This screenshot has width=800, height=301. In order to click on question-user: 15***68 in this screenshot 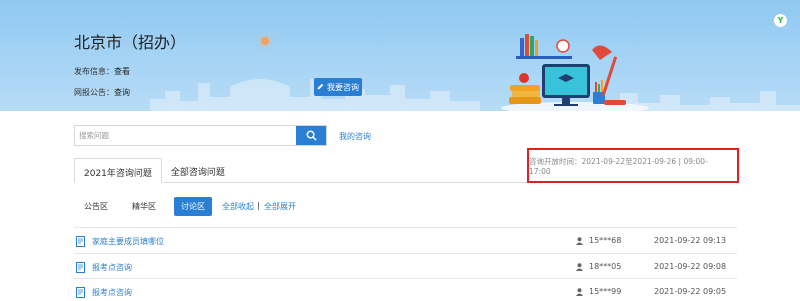, I will do `click(598, 240)`.